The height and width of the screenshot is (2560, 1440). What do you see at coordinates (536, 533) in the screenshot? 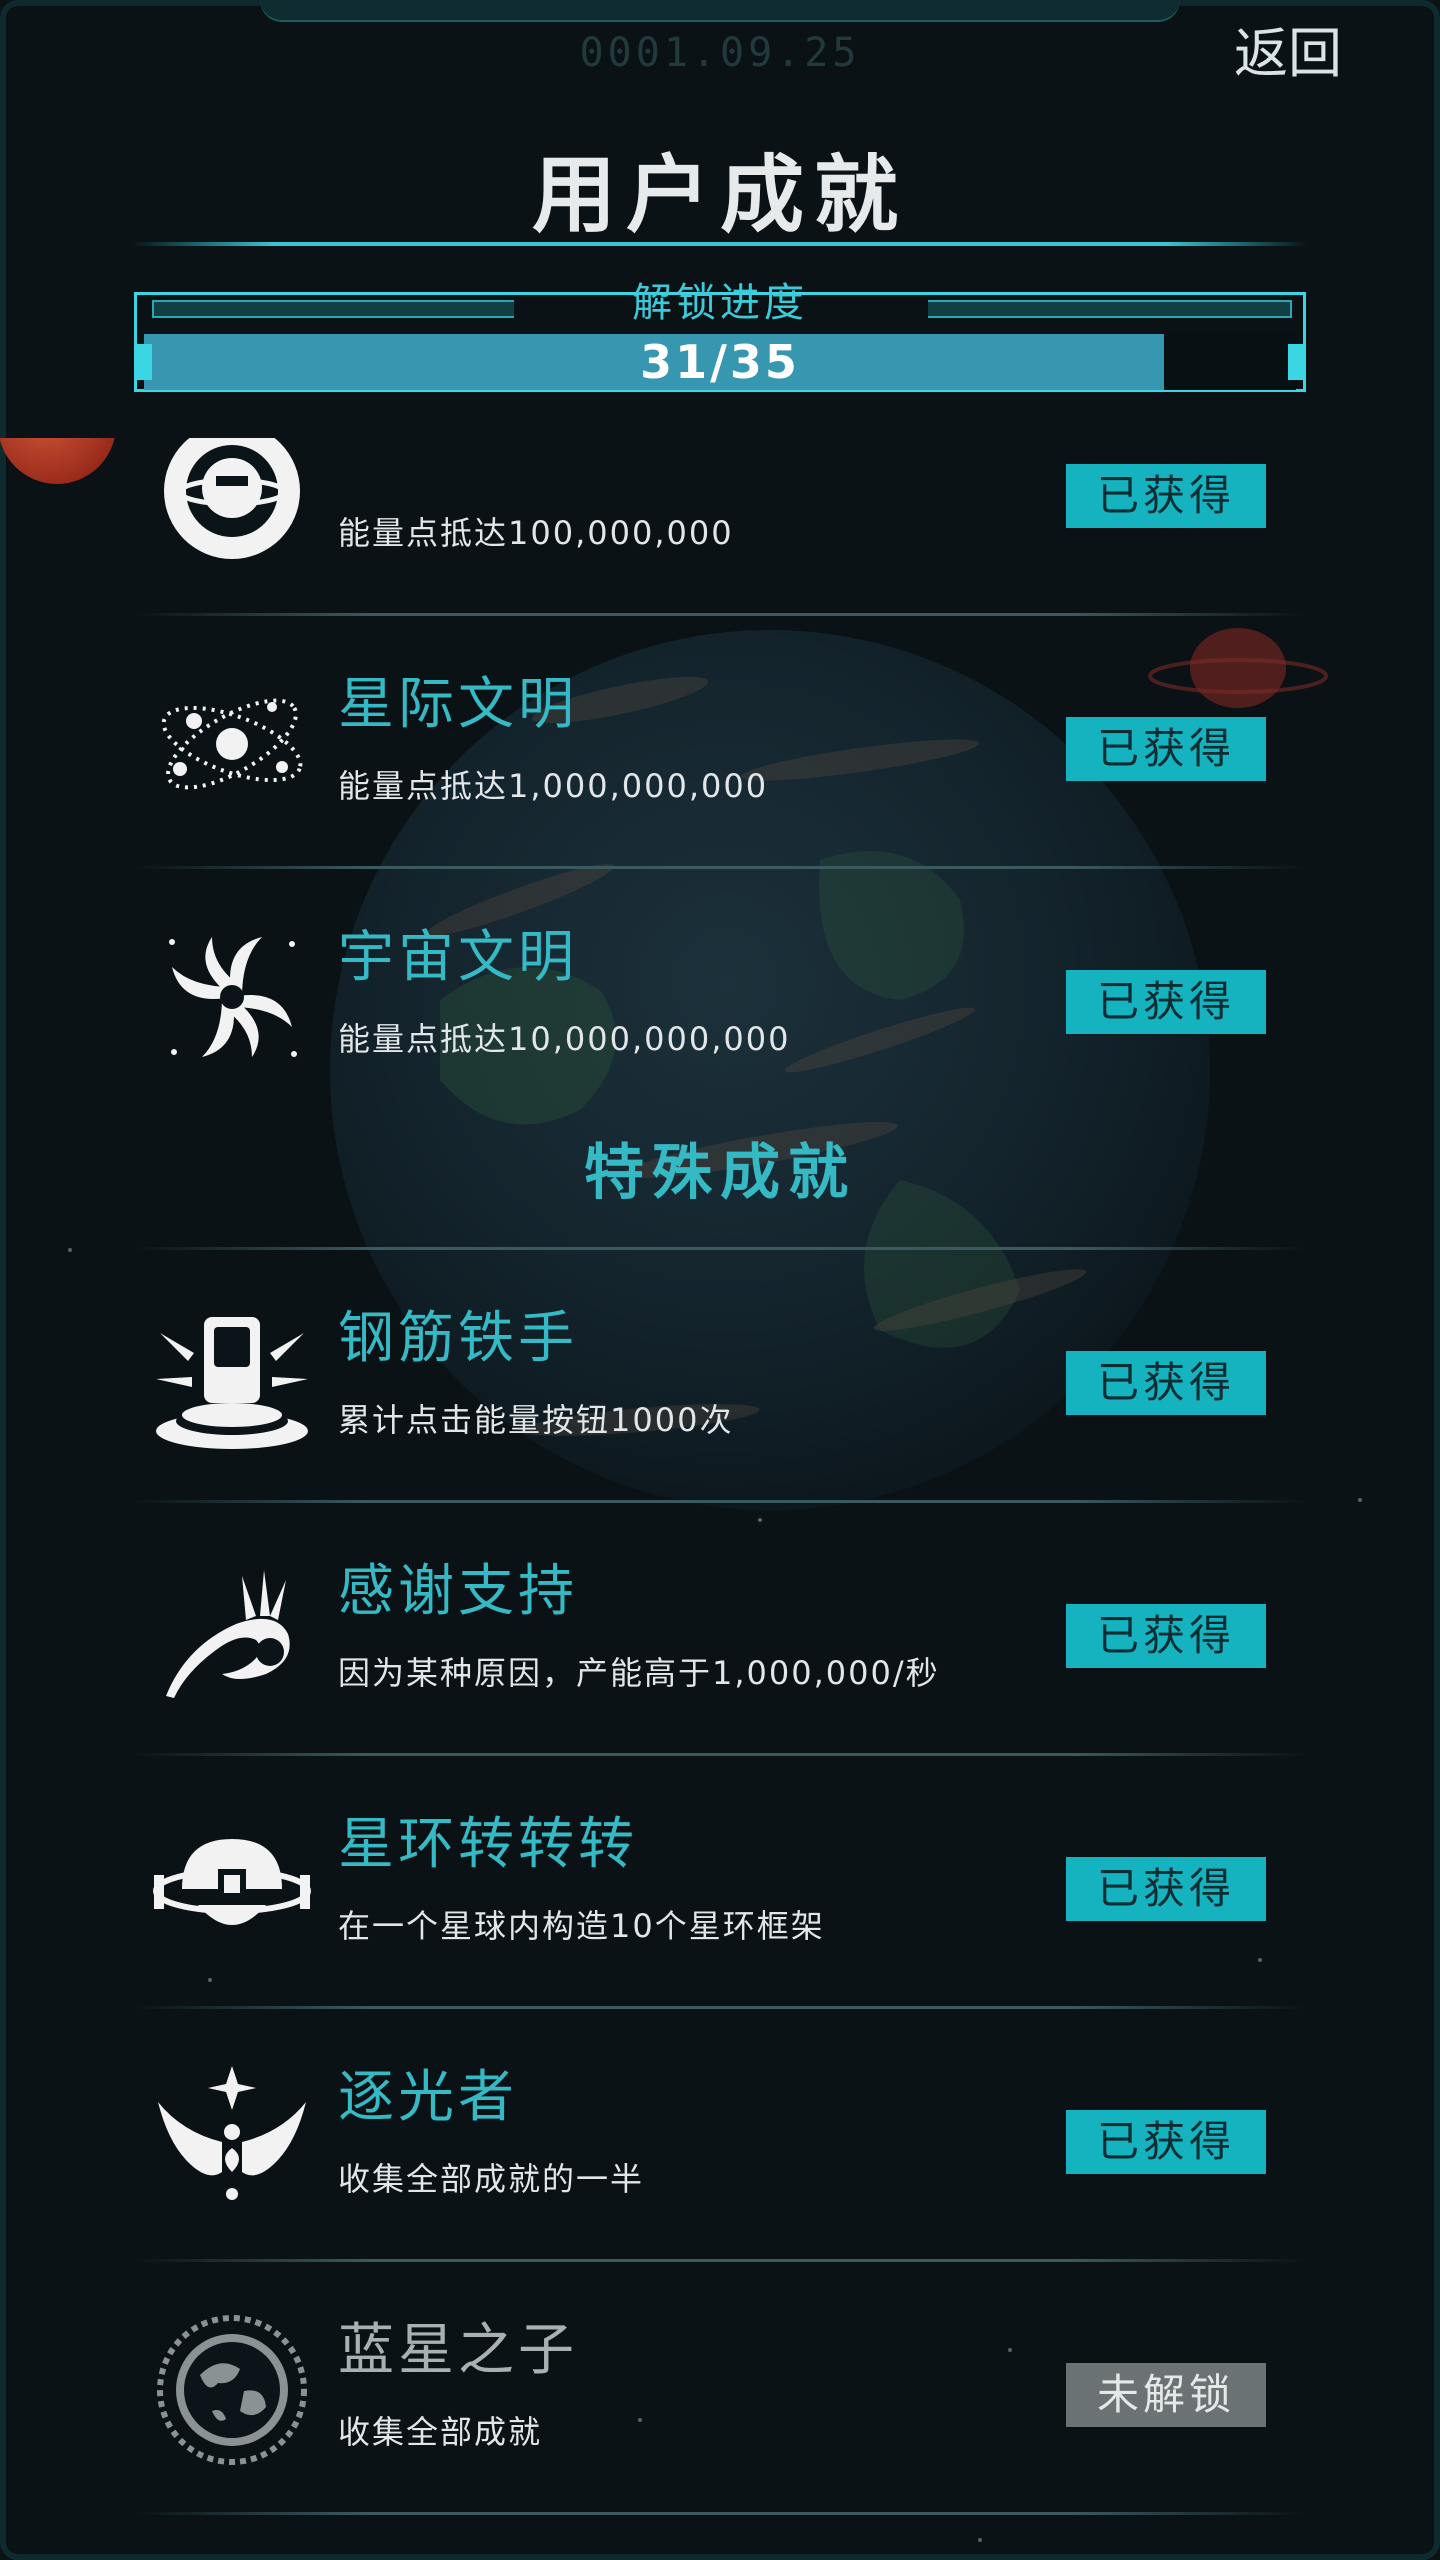
I see `achievement-description: 能量点抵达100,000,000` at bounding box center [536, 533].